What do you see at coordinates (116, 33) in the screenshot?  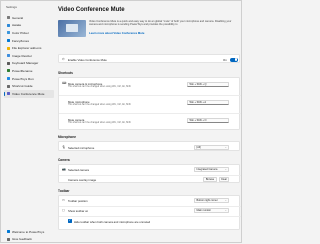 I see `learn-more-link: Learn more about Video Conference Mute` at bounding box center [116, 33].